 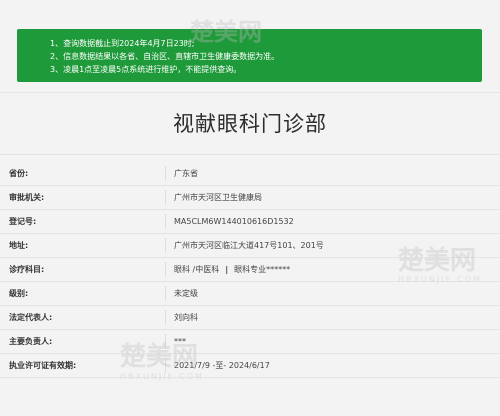 What do you see at coordinates (250, 174) in the screenshot?
I see `table-row-province: 省份: 广东省` at bounding box center [250, 174].